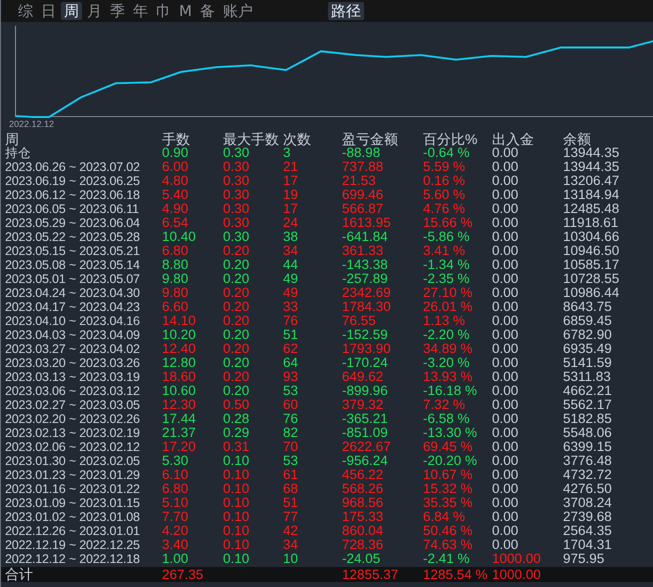  I want to click on table-cell-text: 1613.95, so click(367, 223).